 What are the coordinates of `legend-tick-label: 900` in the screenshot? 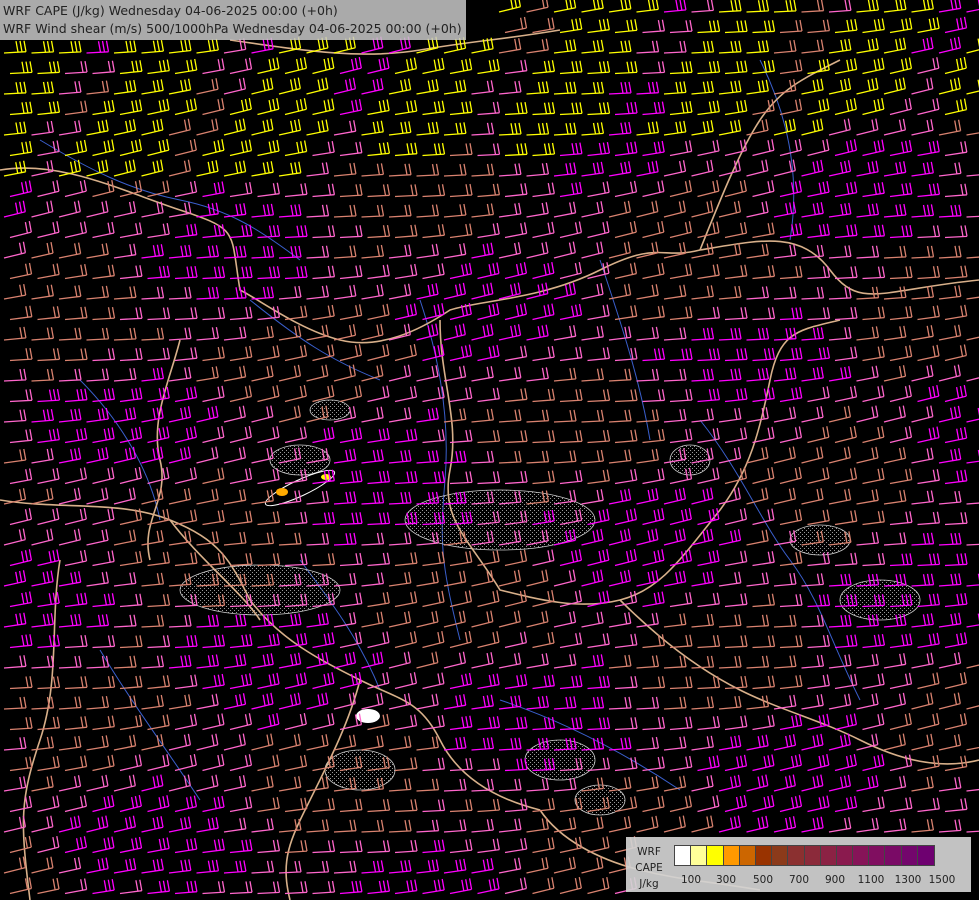 It's located at (835, 880).